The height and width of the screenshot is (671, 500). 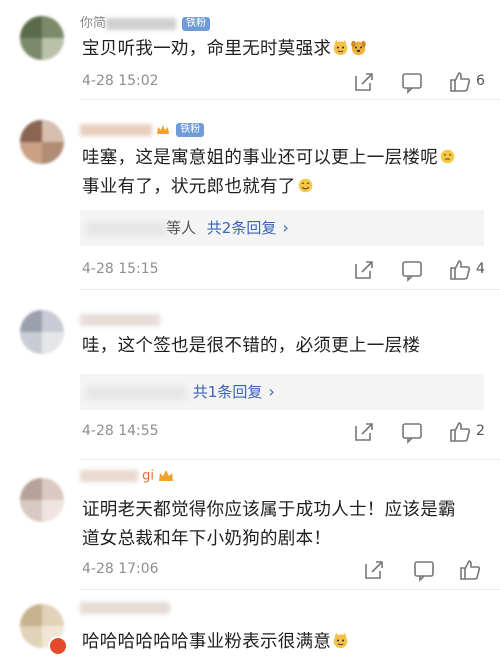 What do you see at coordinates (228, 392) in the screenshot?
I see `reply-count-link: 共1条回复` at bounding box center [228, 392].